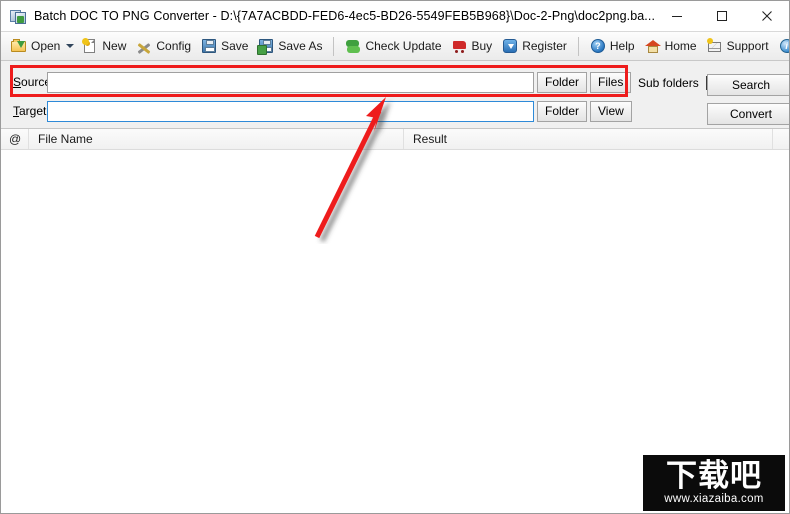 The image size is (790, 514). What do you see at coordinates (18, 16) in the screenshot?
I see `app-icon` at bounding box center [18, 16].